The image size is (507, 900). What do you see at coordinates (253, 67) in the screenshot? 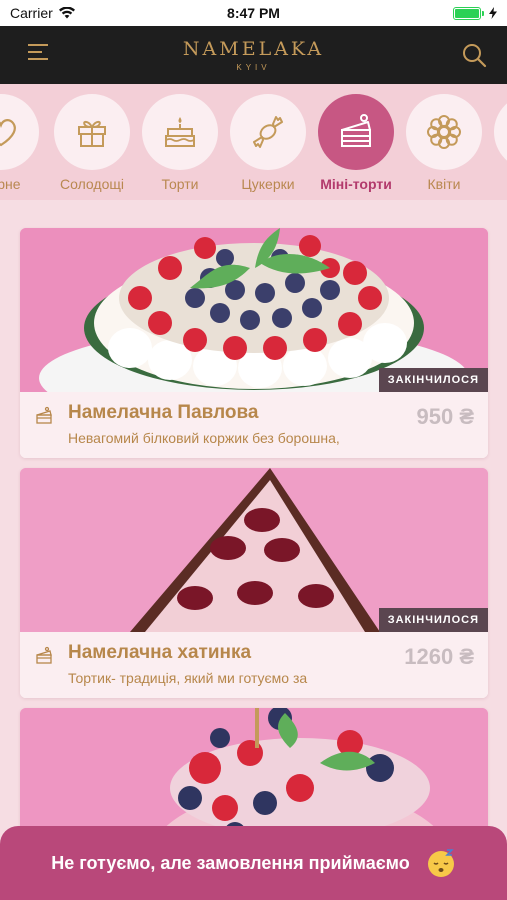
I see `brand-city: KYIV` at bounding box center [253, 67].